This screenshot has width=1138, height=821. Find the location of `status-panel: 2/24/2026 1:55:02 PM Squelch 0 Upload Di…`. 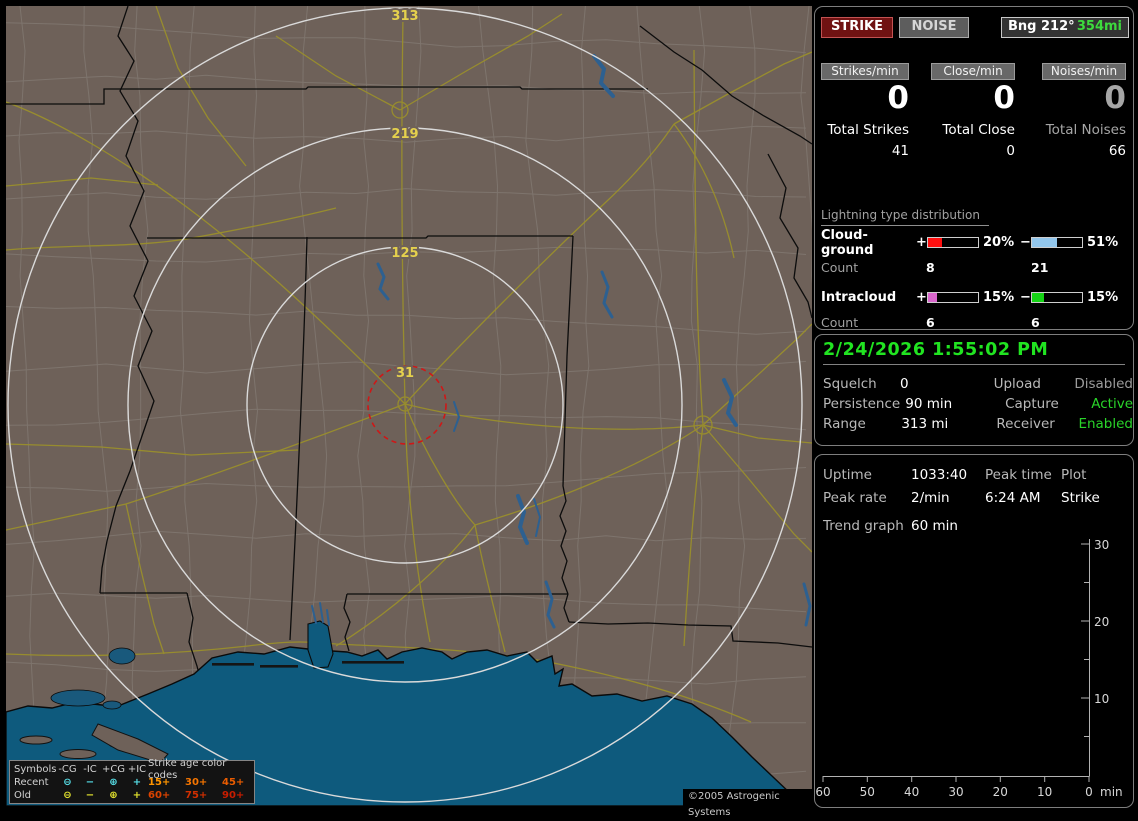

status-panel: 2/24/2026 1:55:02 PM Squelch 0 Upload Di… is located at coordinates (974, 390).